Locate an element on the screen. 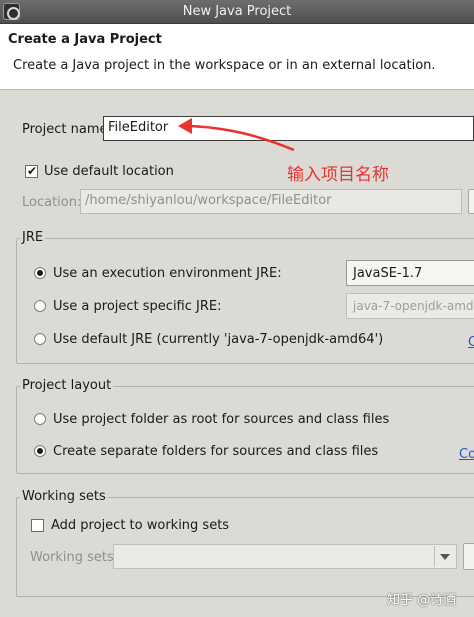 The image size is (474, 617). project-specific-jre-select: java-7-openjdk-amd64 is located at coordinates (410, 306).